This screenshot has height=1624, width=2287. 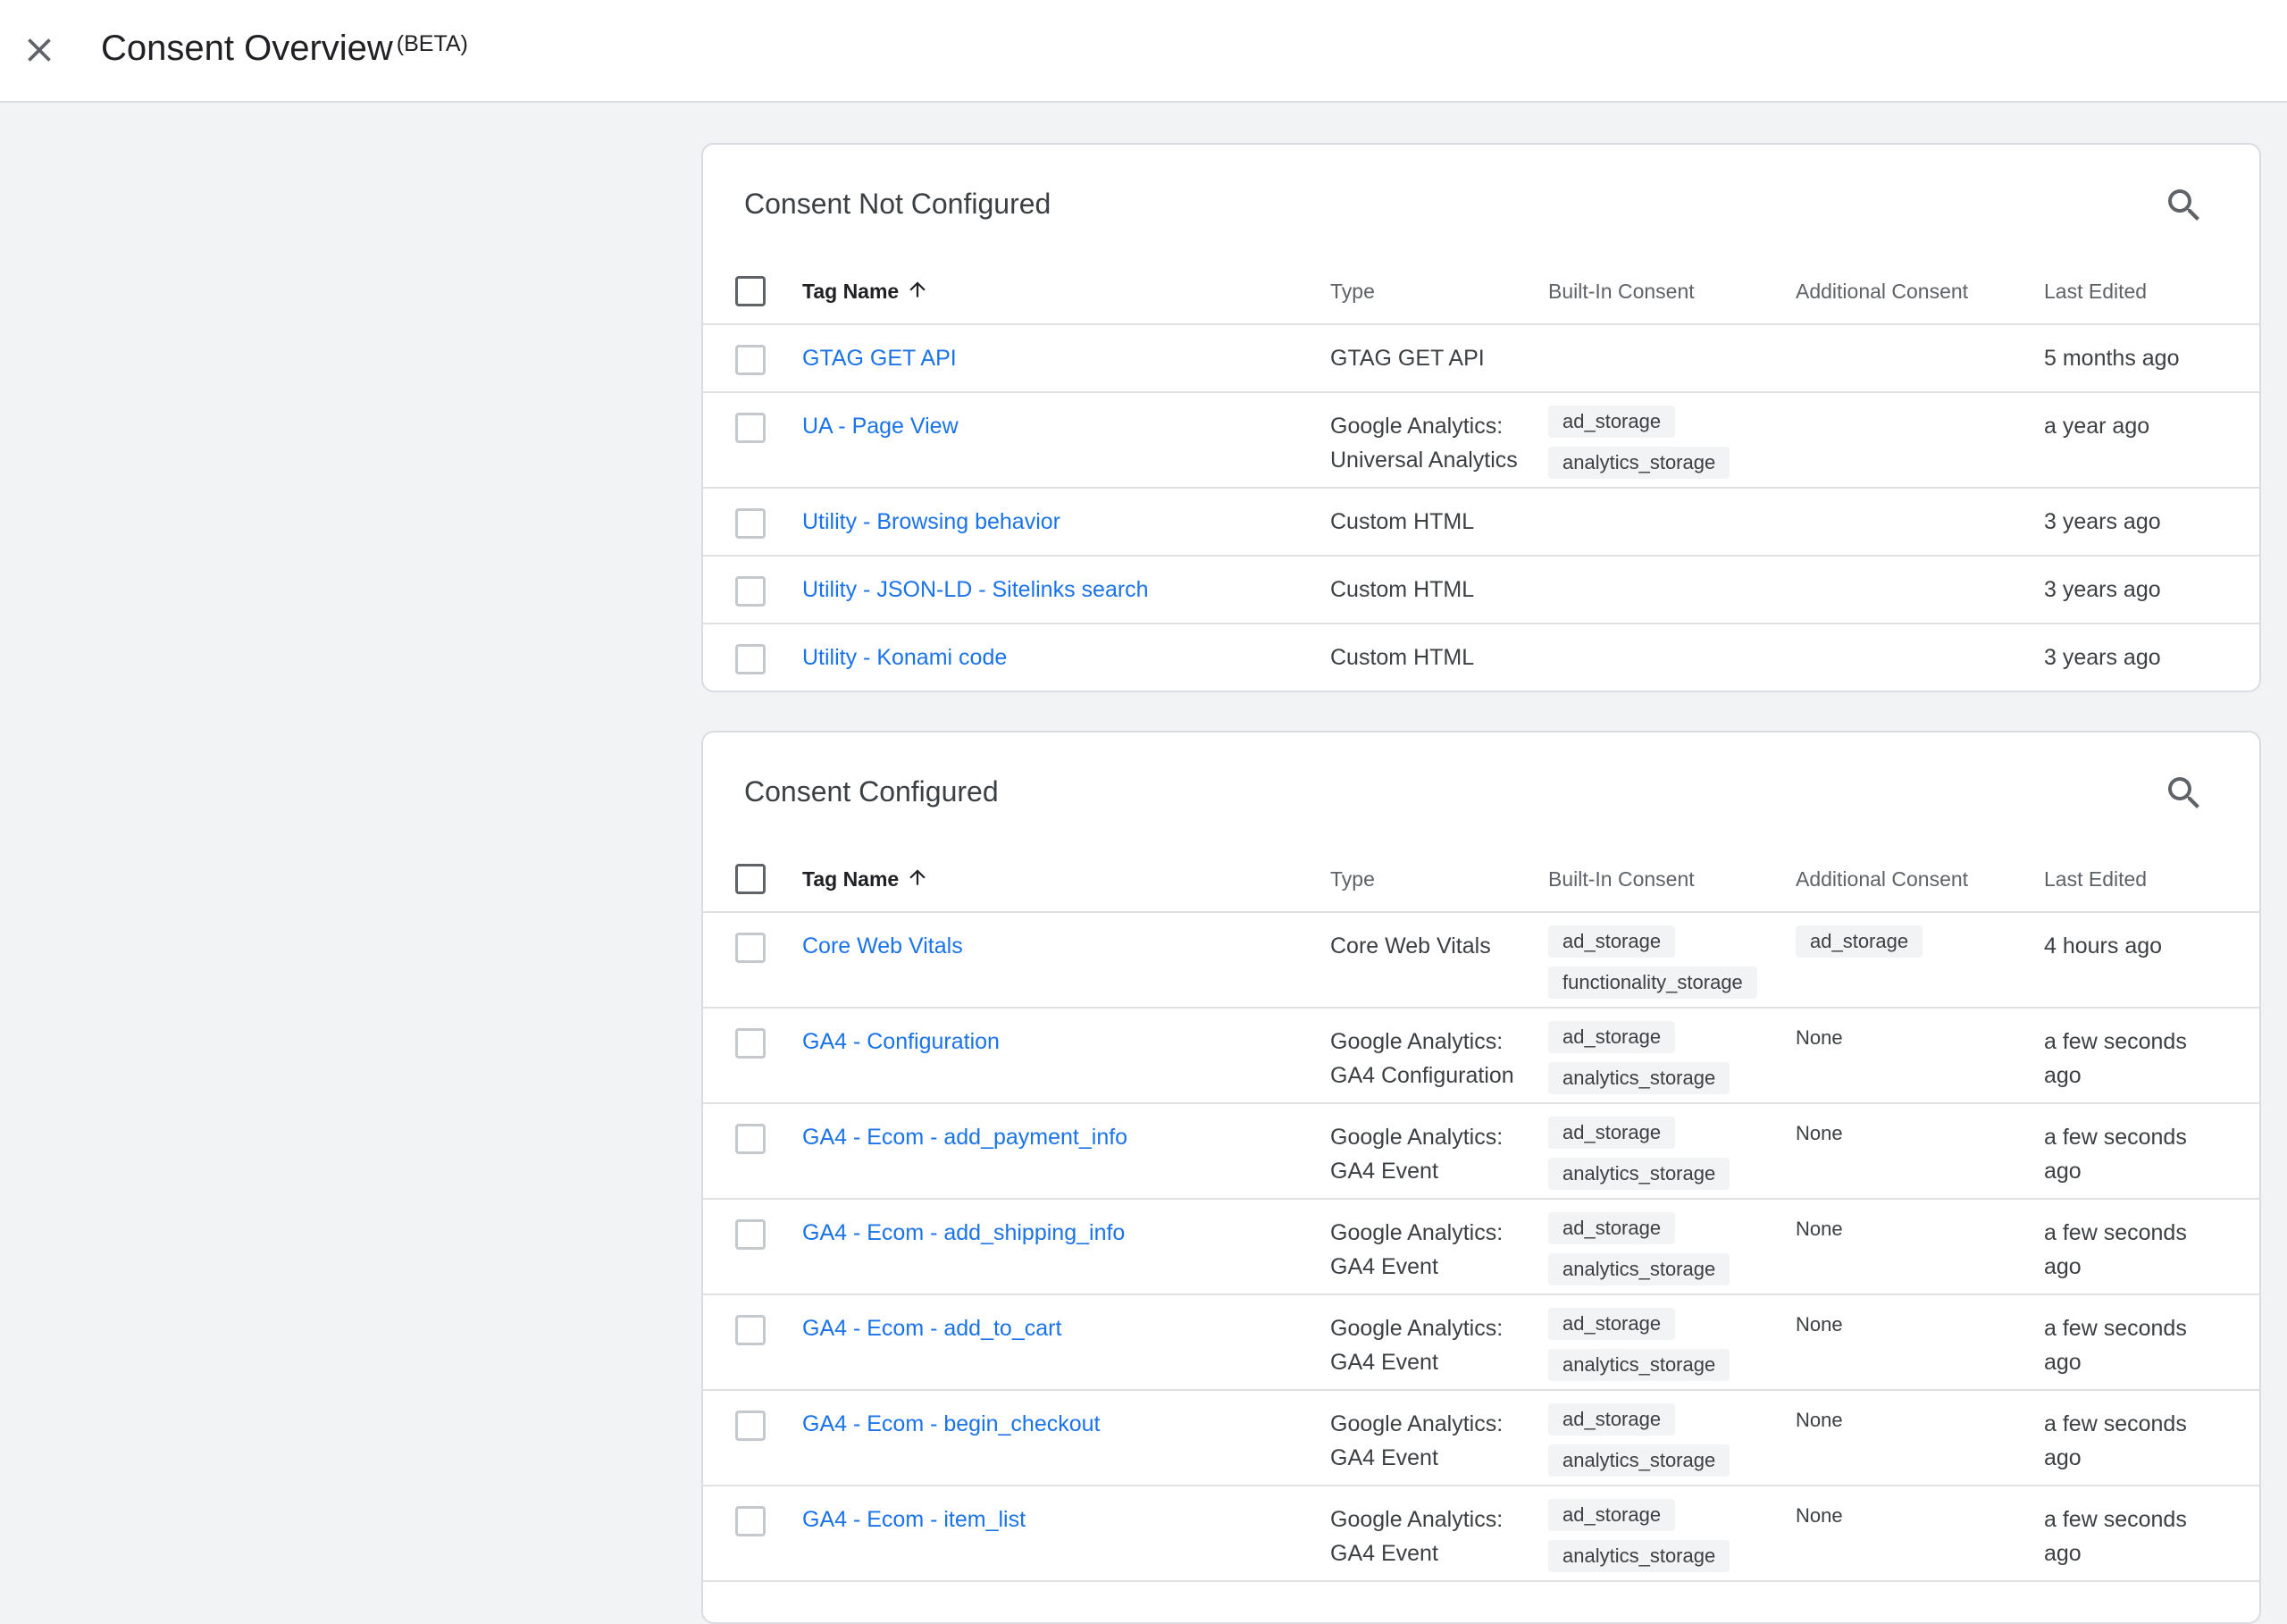 What do you see at coordinates (914, 1520) in the screenshot?
I see `tag-name-link: GA4 - Ecom - item_list` at bounding box center [914, 1520].